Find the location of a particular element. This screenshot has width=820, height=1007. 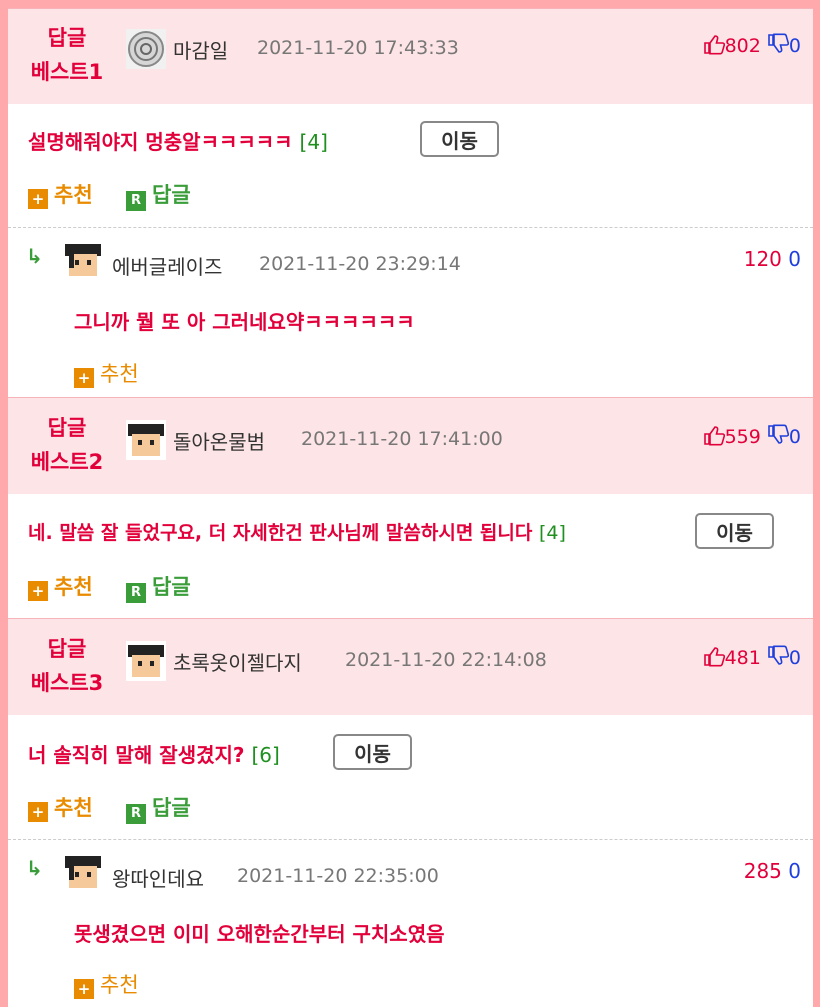

best1-reply-votes: 120 0 is located at coordinates (772, 259).